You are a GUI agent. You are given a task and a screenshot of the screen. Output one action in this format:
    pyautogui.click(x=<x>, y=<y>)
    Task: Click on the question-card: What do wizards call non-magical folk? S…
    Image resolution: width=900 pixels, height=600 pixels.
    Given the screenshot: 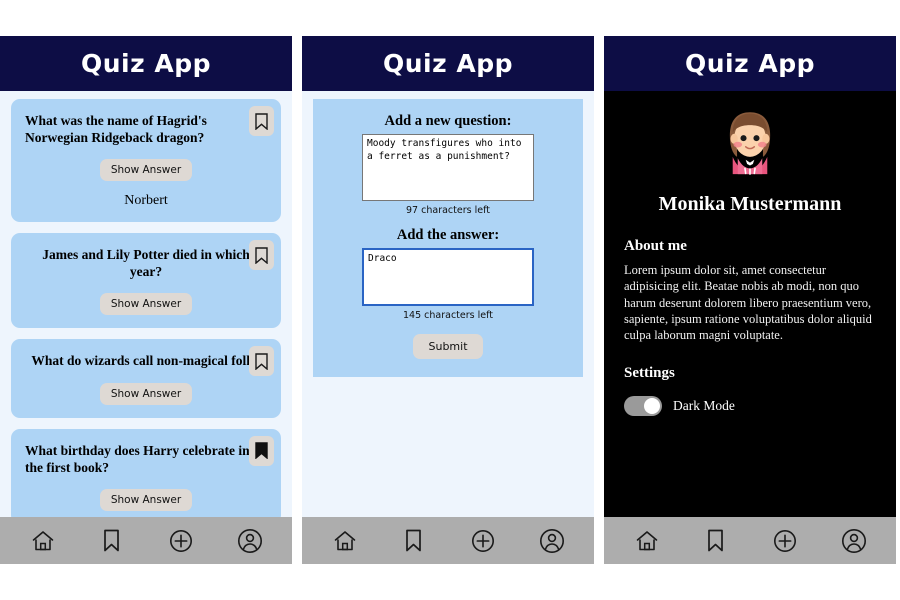 What is the action you would take?
    pyautogui.click(x=146, y=378)
    